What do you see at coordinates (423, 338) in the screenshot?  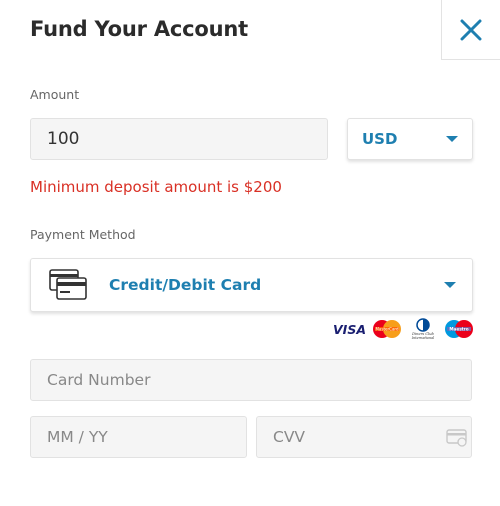 I see `svg-text: International` at bounding box center [423, 338].